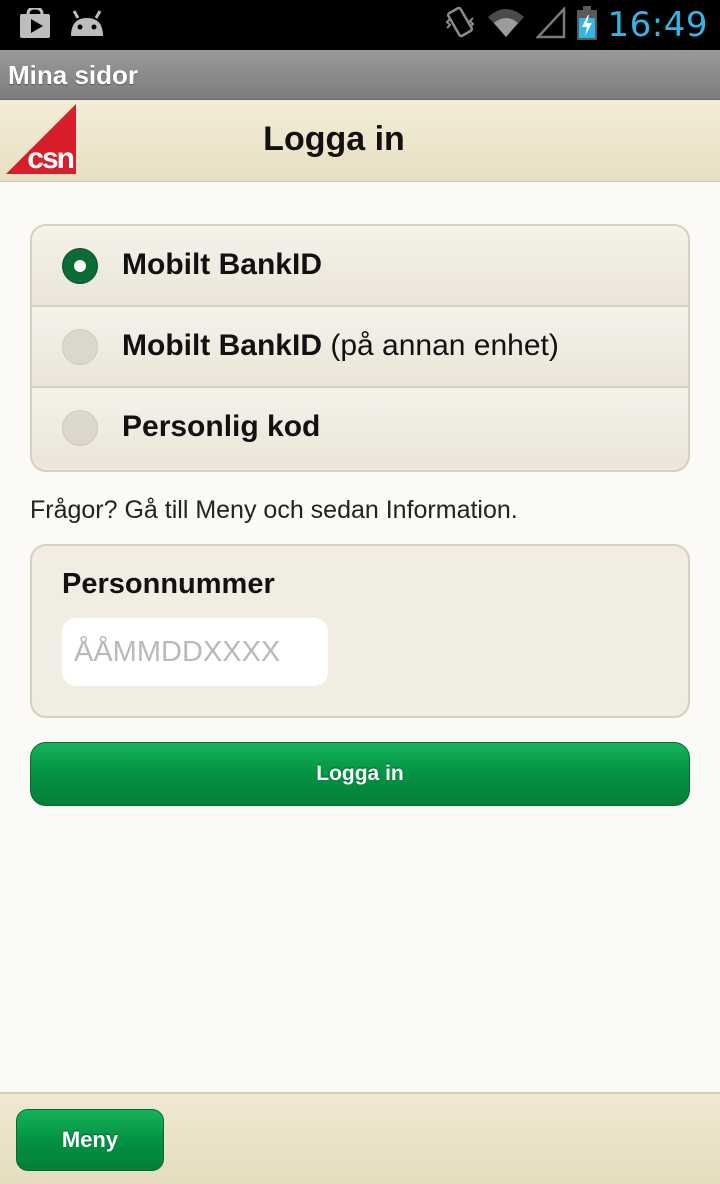 The height and width of the screenshot is (1184, 720). I want to click on vibrate-icon, so click(460, 25).